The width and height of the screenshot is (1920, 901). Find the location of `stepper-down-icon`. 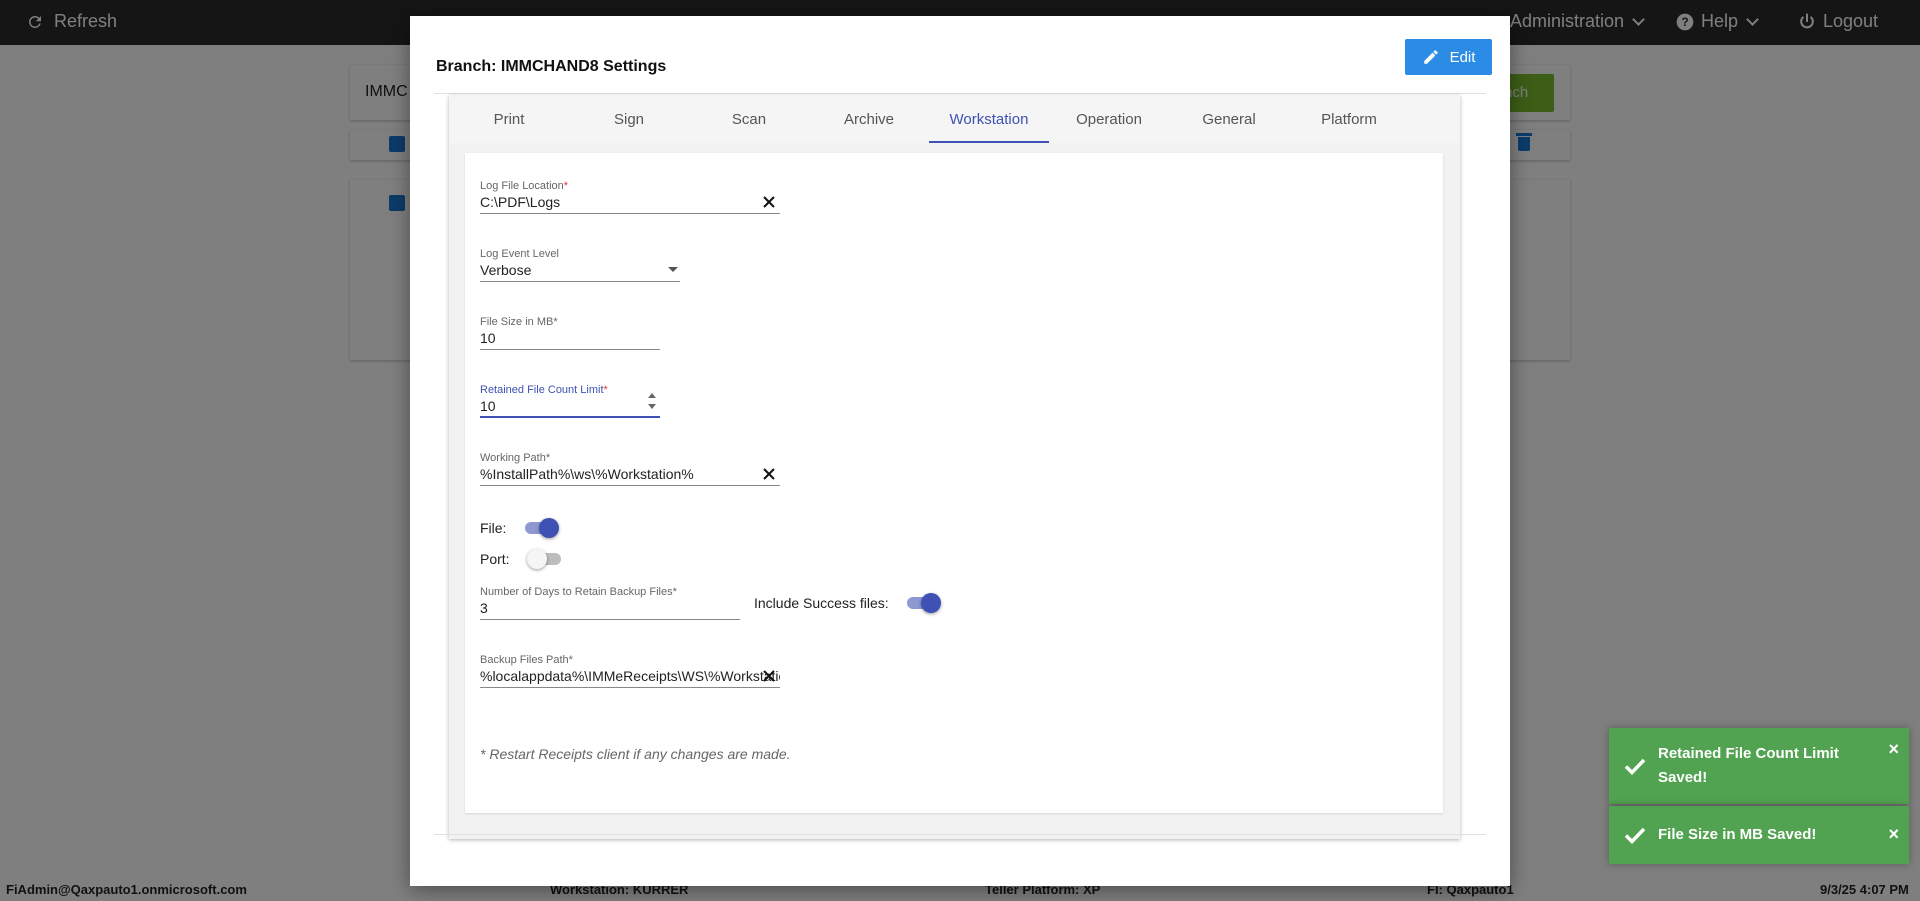

stepper-down-icon is located at coordinates (652, 406).